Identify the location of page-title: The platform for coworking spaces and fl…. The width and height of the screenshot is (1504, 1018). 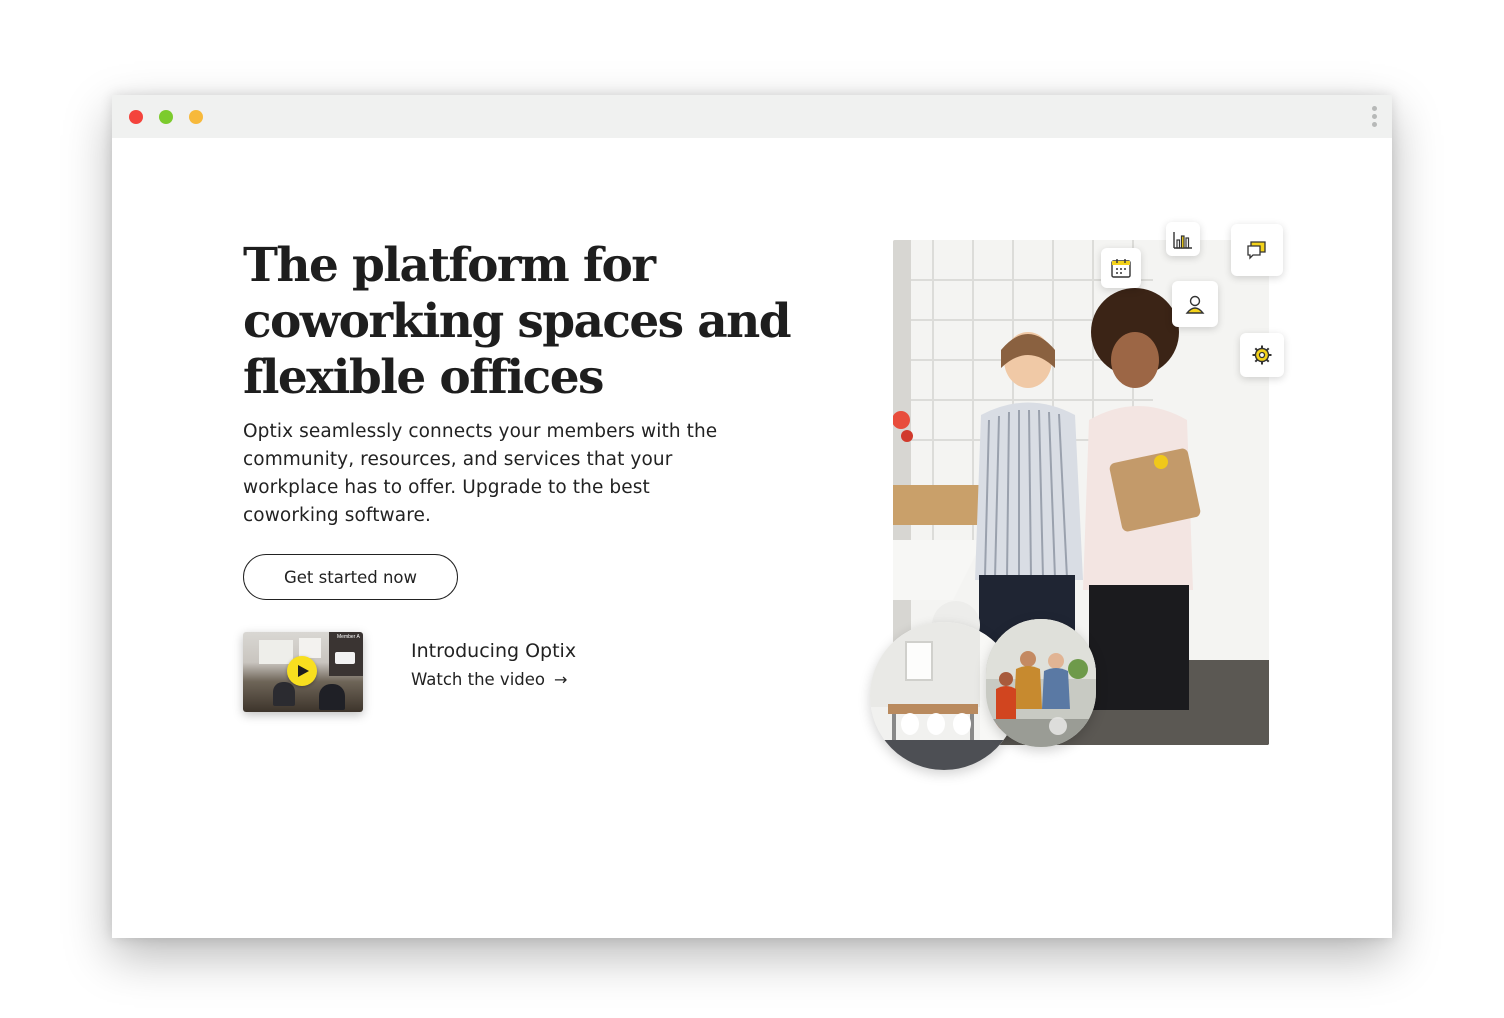
(523, 322).